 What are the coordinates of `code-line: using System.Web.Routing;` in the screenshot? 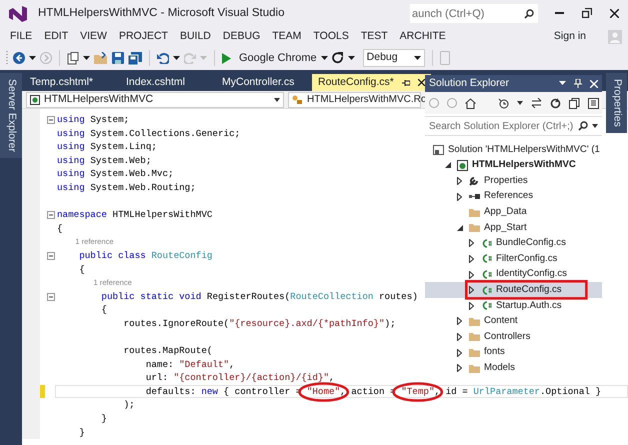 It's located at (126, 187).